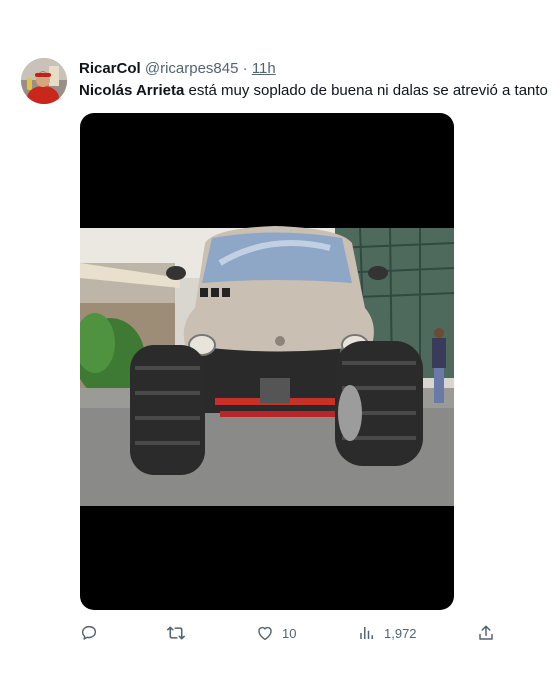  Describe the element at coordinates (366, 633) in the screenshot. I see `views-chart-icon` at that location.